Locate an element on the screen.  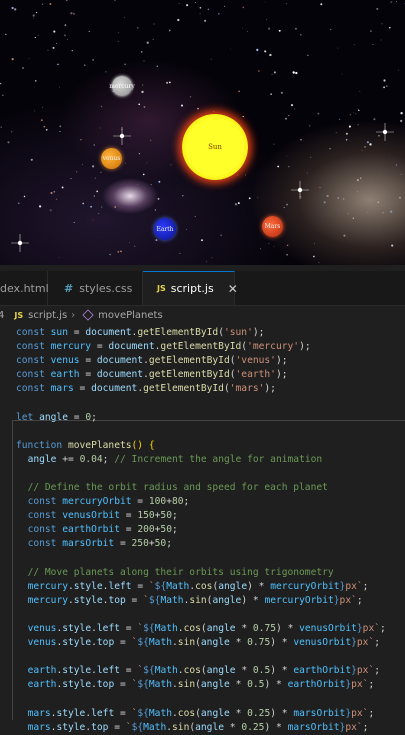
code-token: 0.25 is located at coordinates (259, 713).